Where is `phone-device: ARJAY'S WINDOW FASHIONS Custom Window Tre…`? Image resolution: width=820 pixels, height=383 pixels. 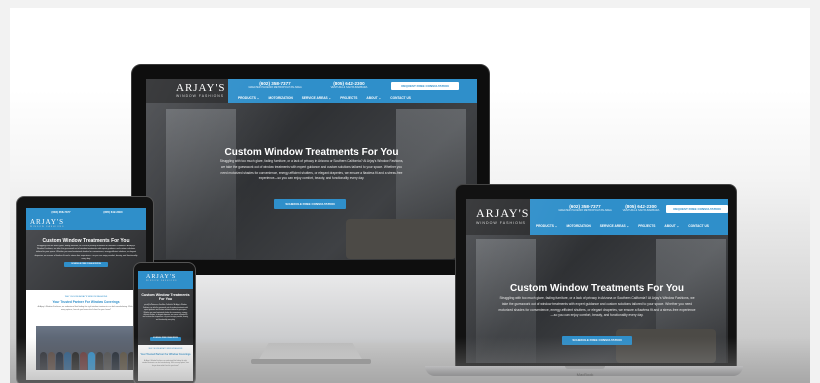
phone-device: ARJAY'S WINDOW FASHIONS Custom Window Tre… is located at coordinates (164, 322).